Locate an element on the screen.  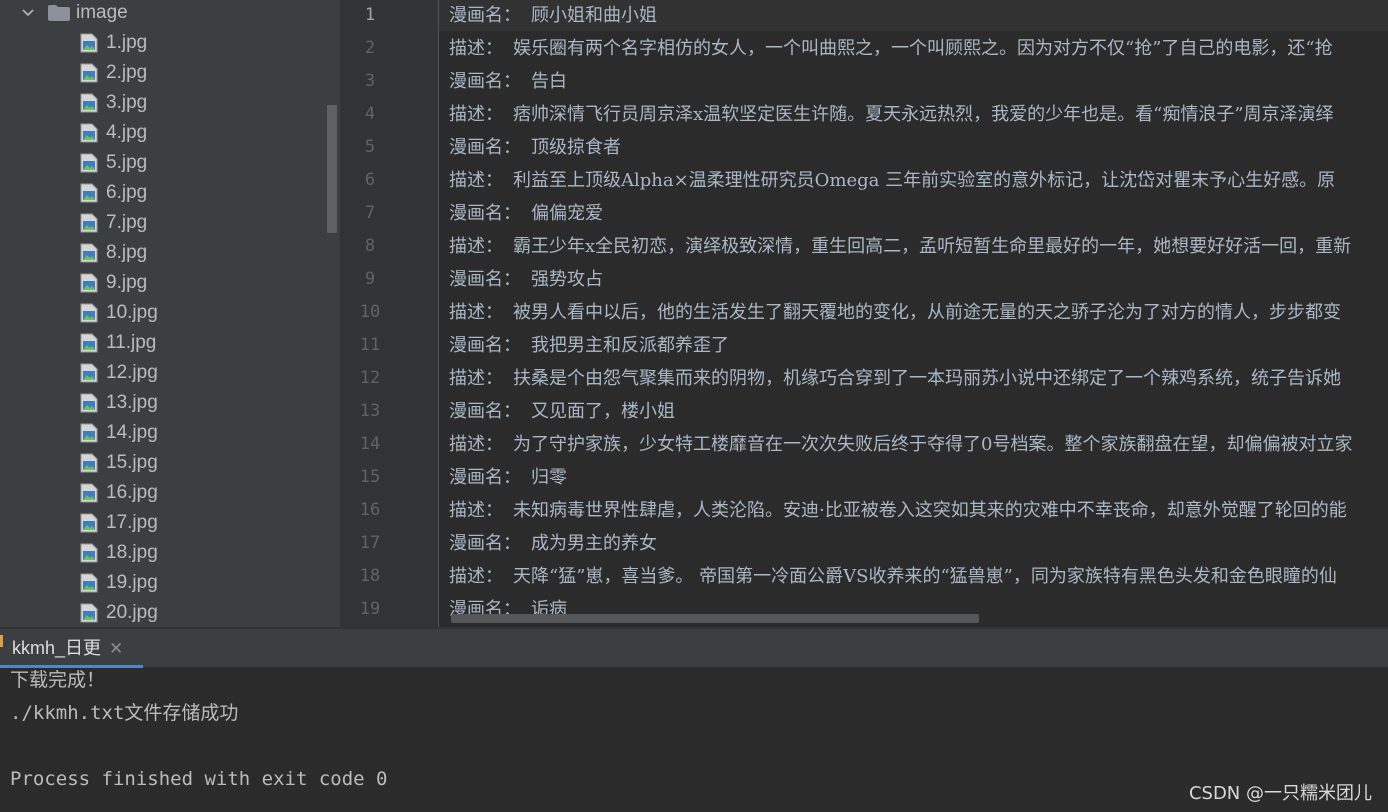
line-number: 19 is located at coordinates (370, 609).